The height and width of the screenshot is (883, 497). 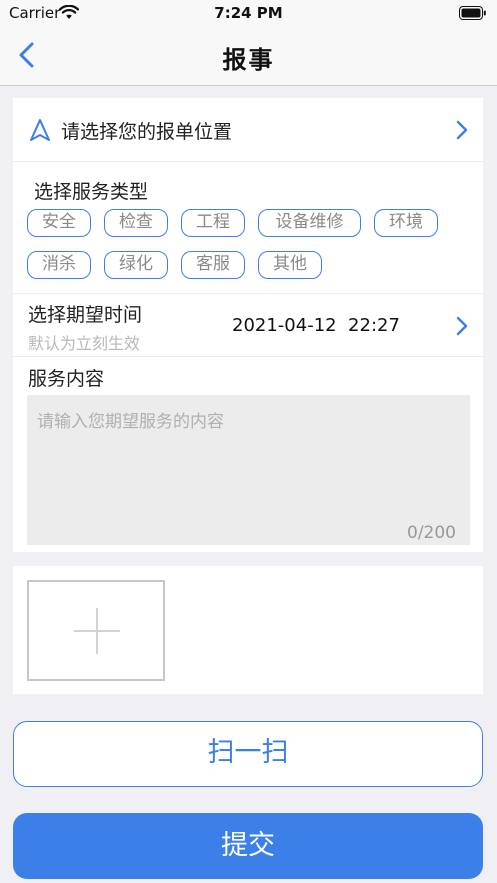 I want to click on service-content-title: 服务内容, so click(x=66, y=379).